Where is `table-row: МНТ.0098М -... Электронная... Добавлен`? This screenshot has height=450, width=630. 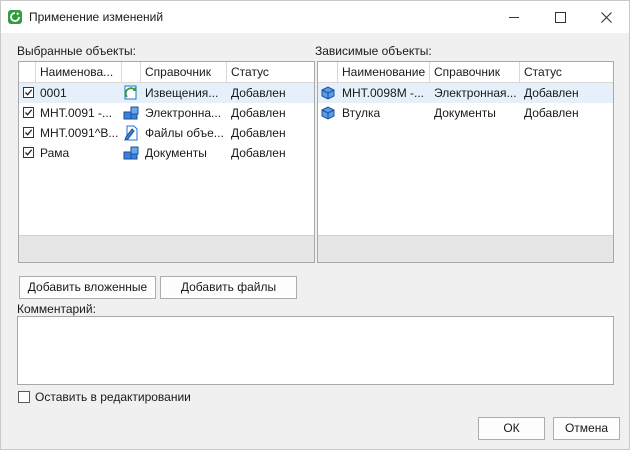 table-row: МНТ.0098М -... Электронная... Добавлен is located at coordinates (465, 93).